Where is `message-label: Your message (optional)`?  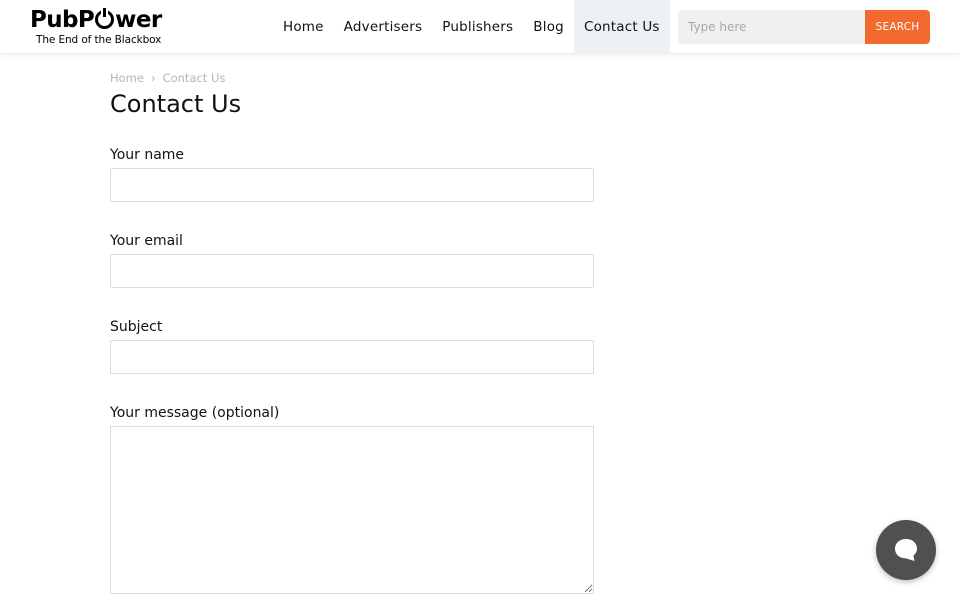 message-label: Your message (optional) is located at coordinates (195, 413).